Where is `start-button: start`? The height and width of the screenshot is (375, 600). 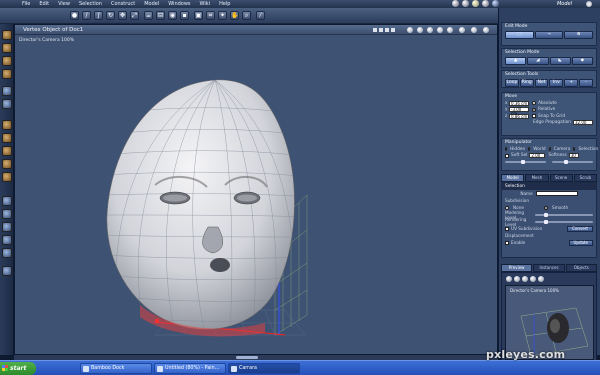 start-button: start is located at coordinates (18, 368).